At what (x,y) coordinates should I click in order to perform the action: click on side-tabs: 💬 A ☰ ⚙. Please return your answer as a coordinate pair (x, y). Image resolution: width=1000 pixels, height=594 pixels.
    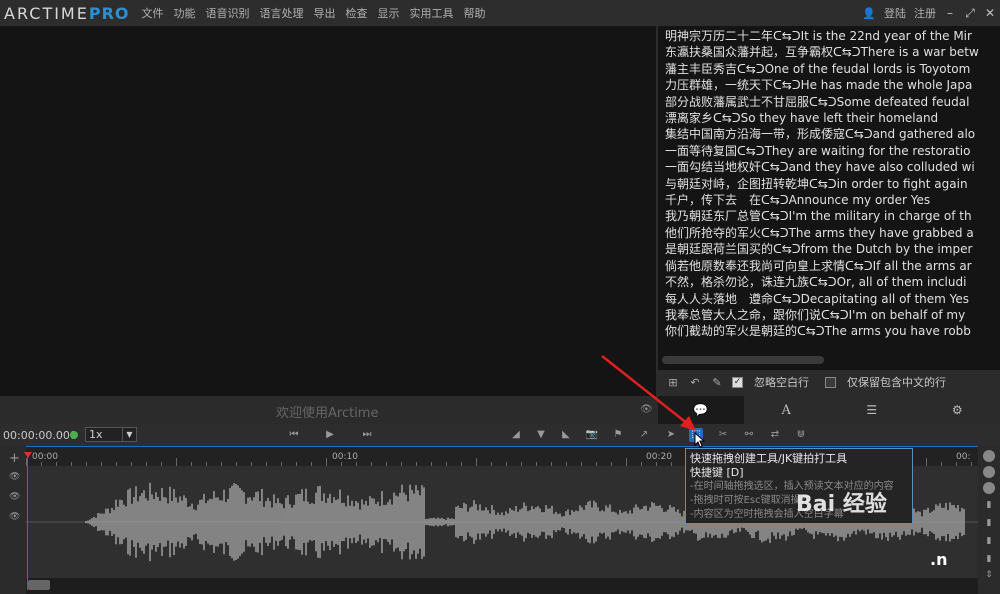
    Looking at the image, I should click on (829, 410).